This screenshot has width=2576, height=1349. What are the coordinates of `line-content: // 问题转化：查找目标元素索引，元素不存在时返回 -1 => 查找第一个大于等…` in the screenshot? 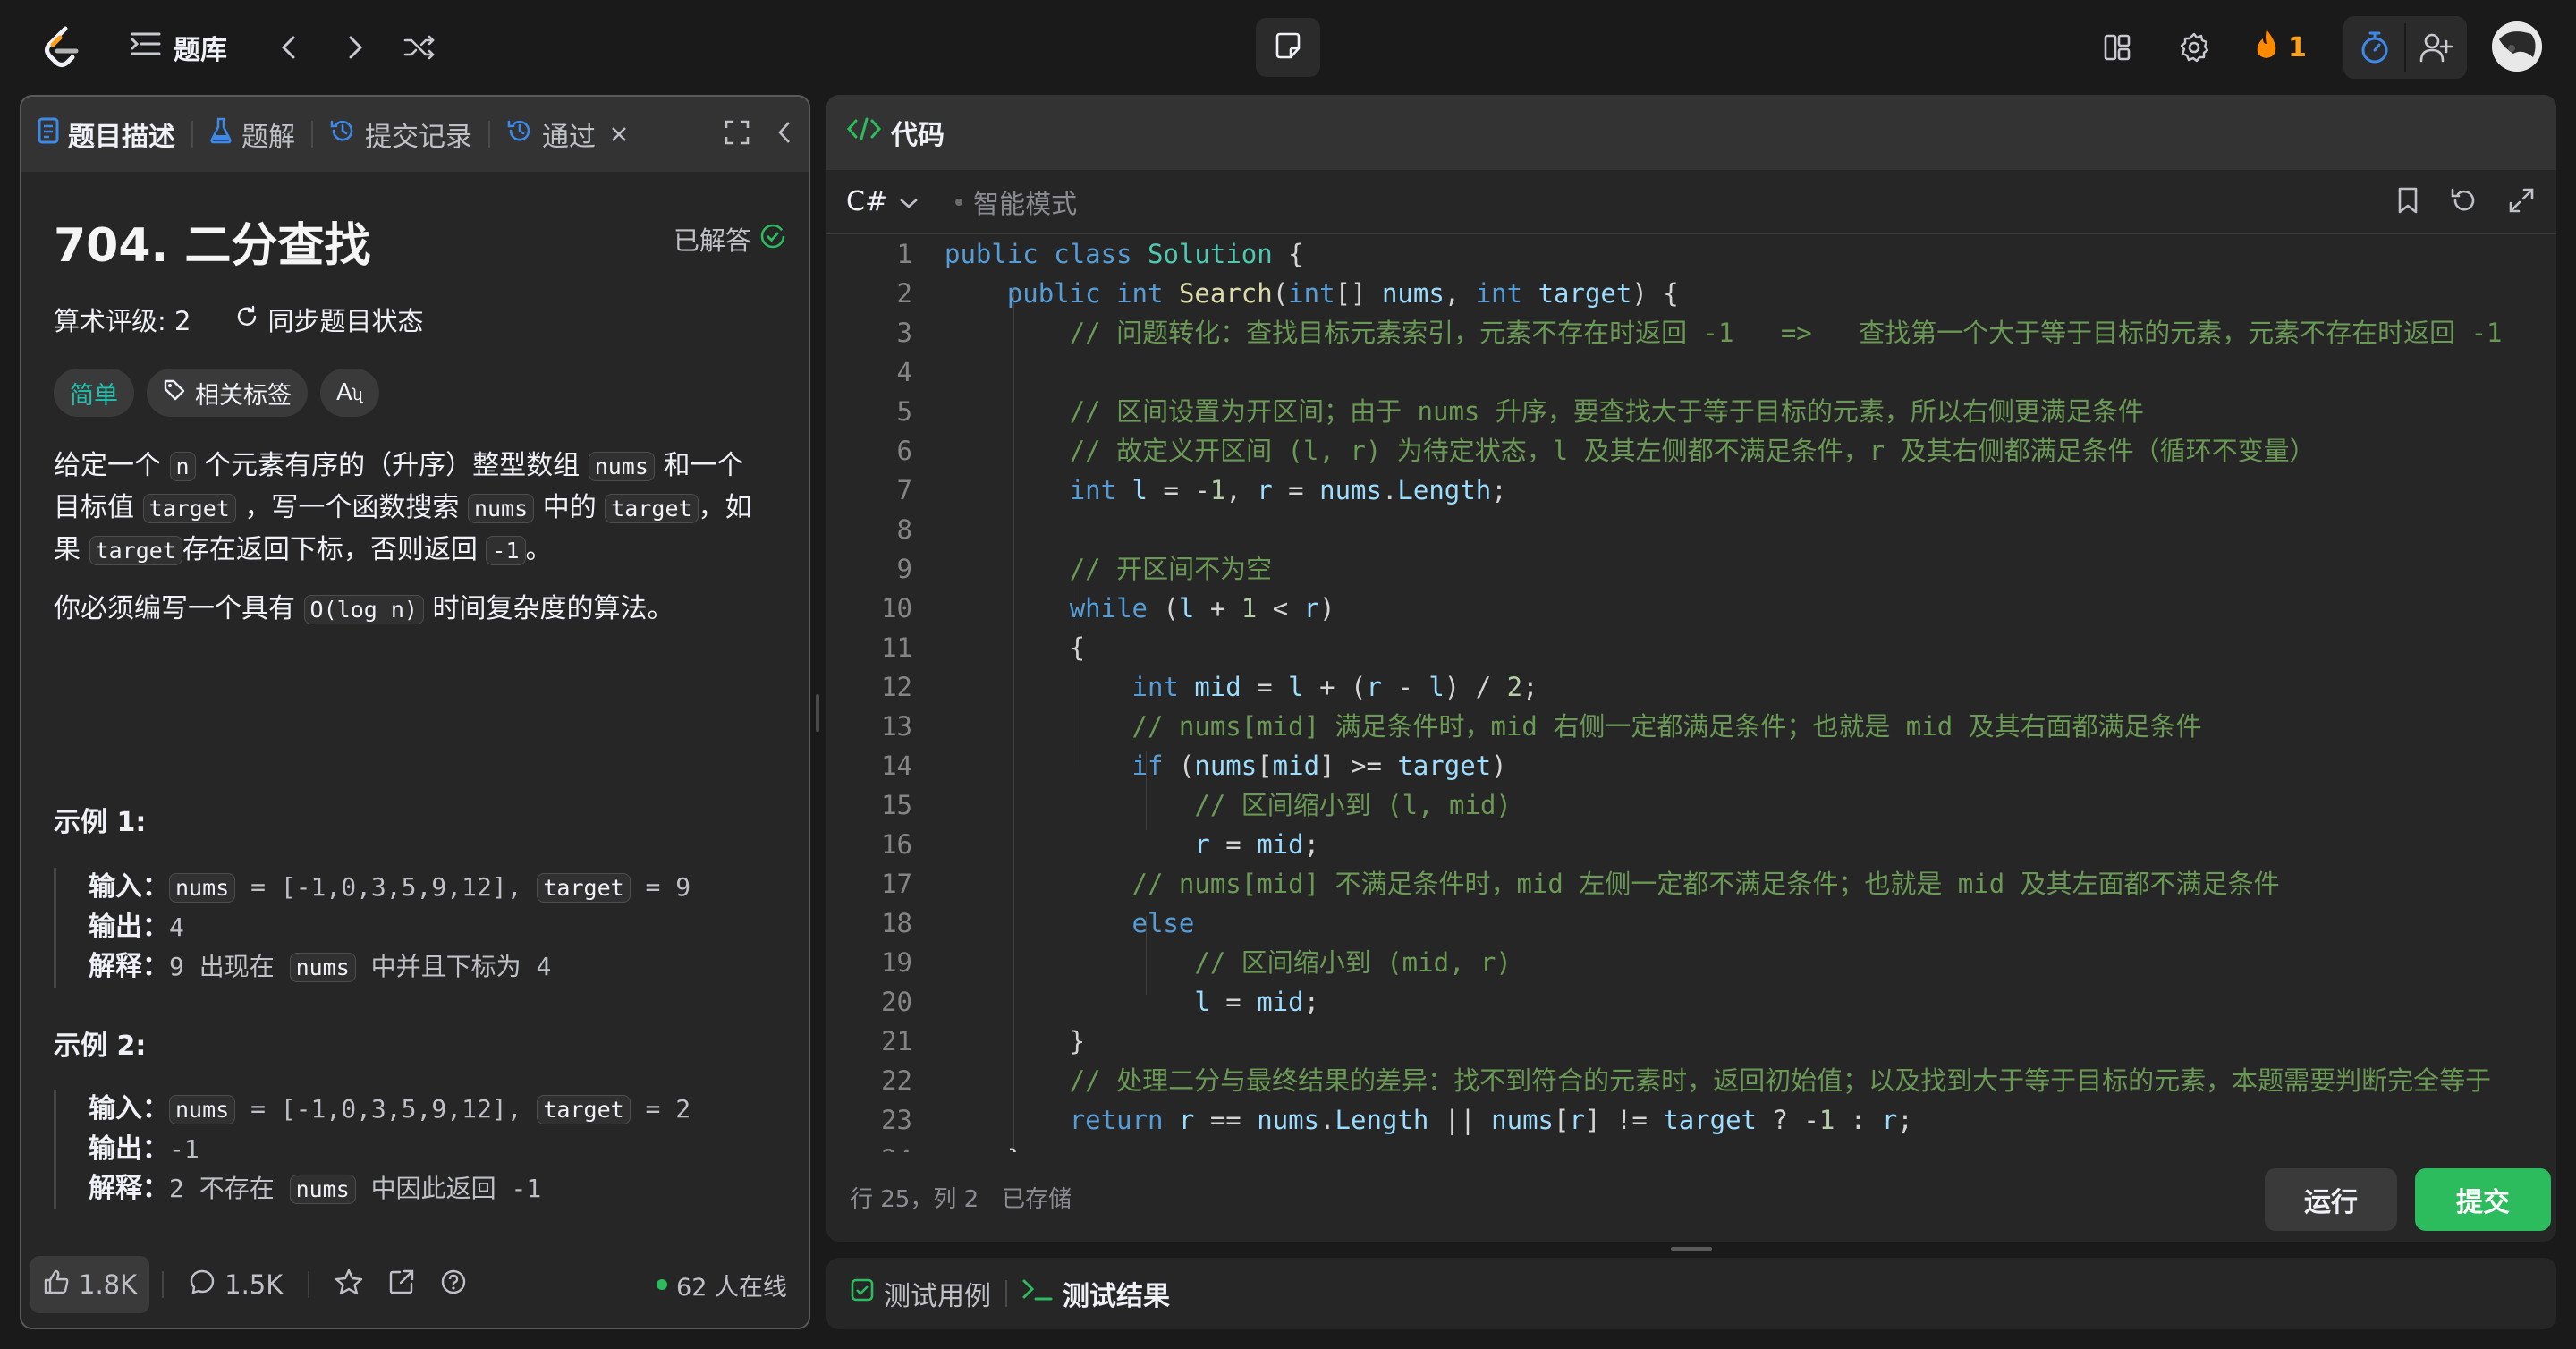 It's located at (1786, 333).